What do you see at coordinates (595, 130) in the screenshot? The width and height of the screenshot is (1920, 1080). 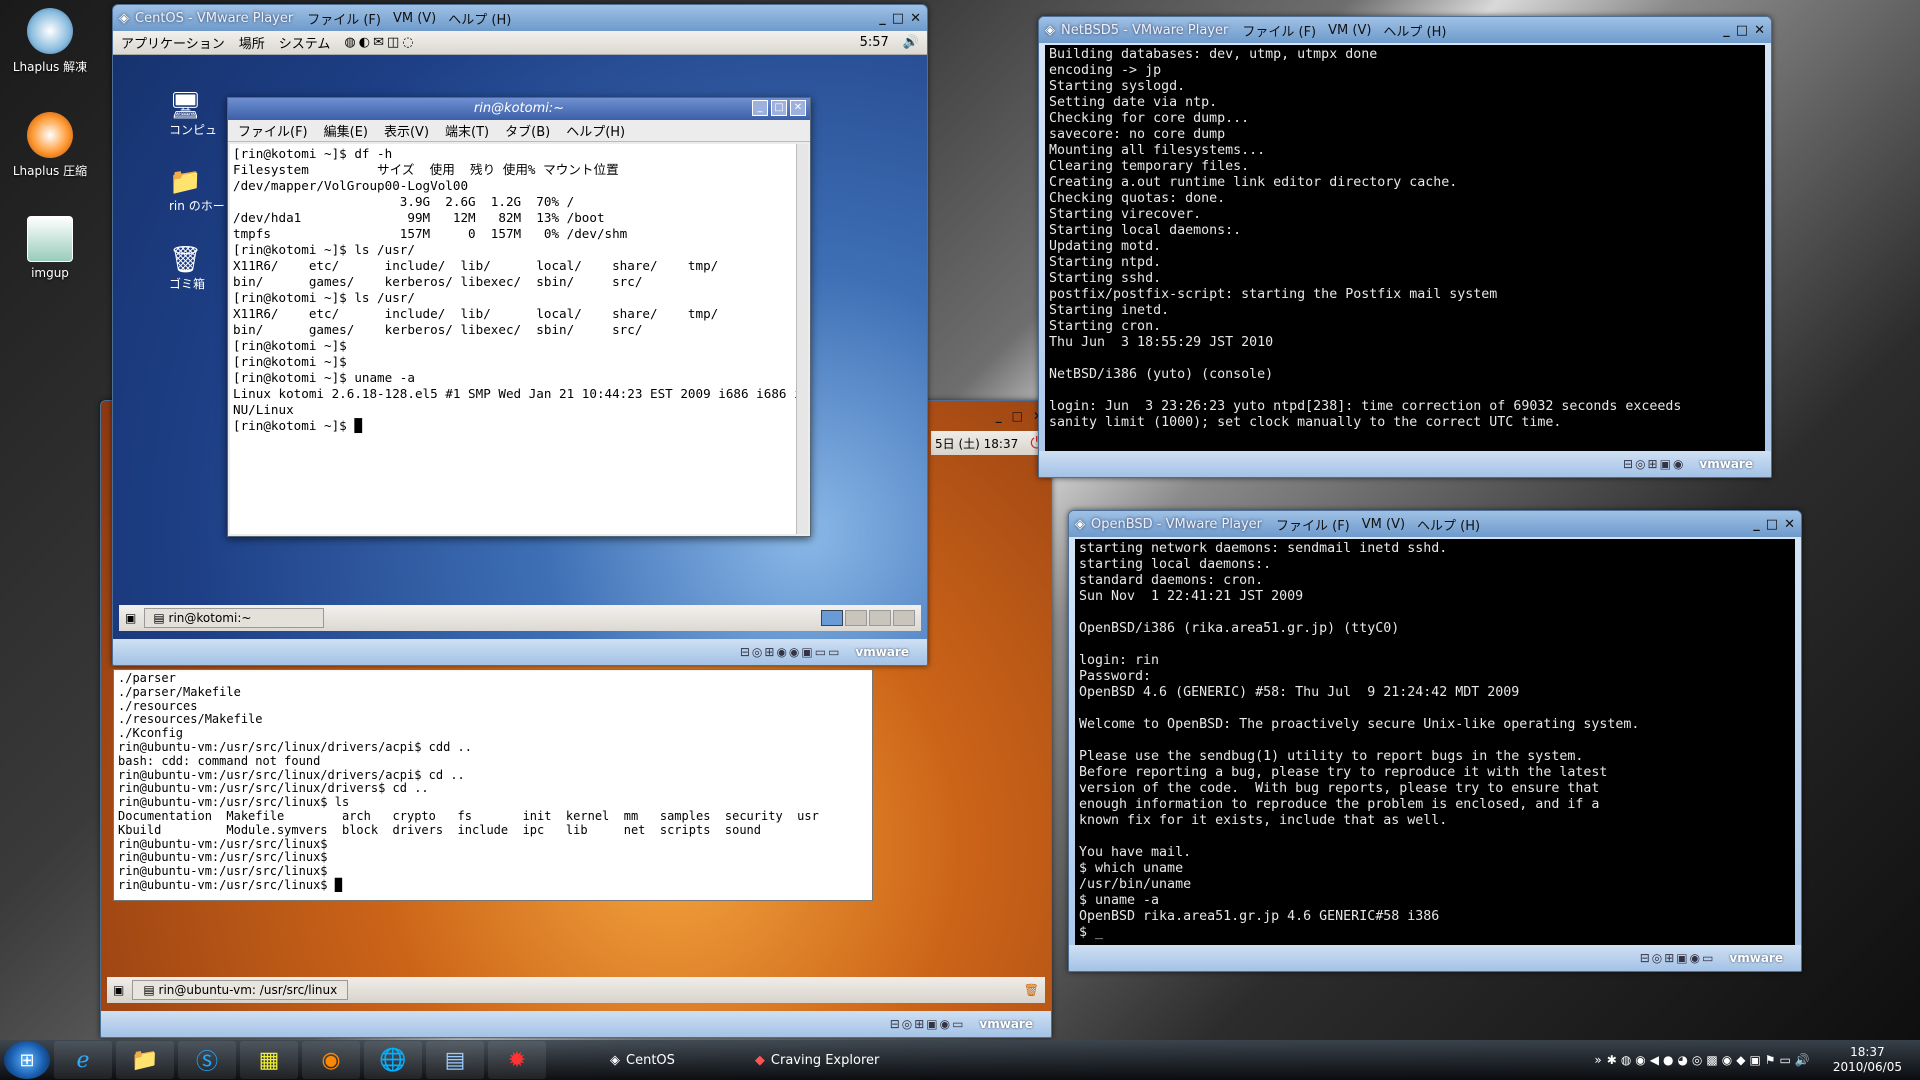 I see `terminal-menu-help: ヘルプ(H)` at bounding box center [595, 130].